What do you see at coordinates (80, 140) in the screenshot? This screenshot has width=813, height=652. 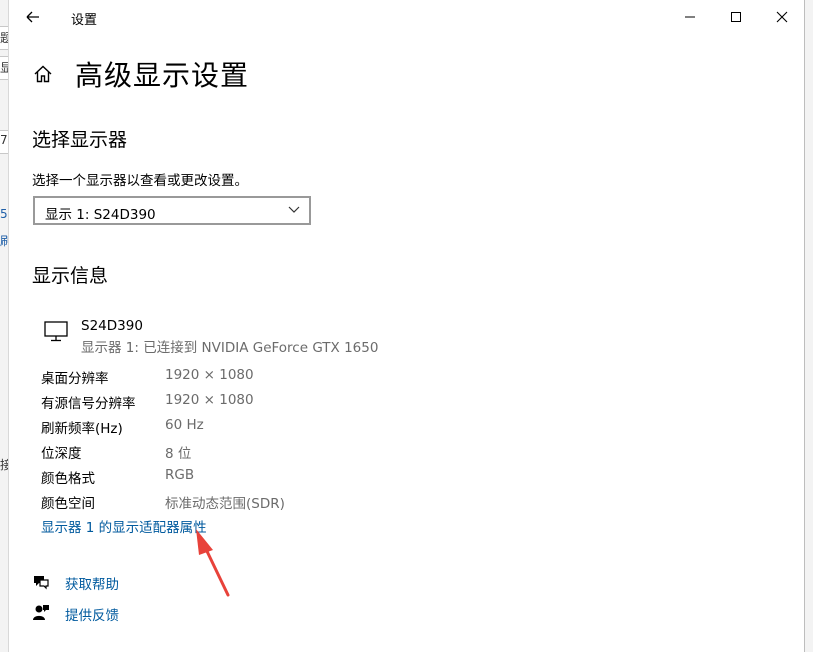 I see `select-display-heading: 选择显示器` at bounding box center [80, 140].